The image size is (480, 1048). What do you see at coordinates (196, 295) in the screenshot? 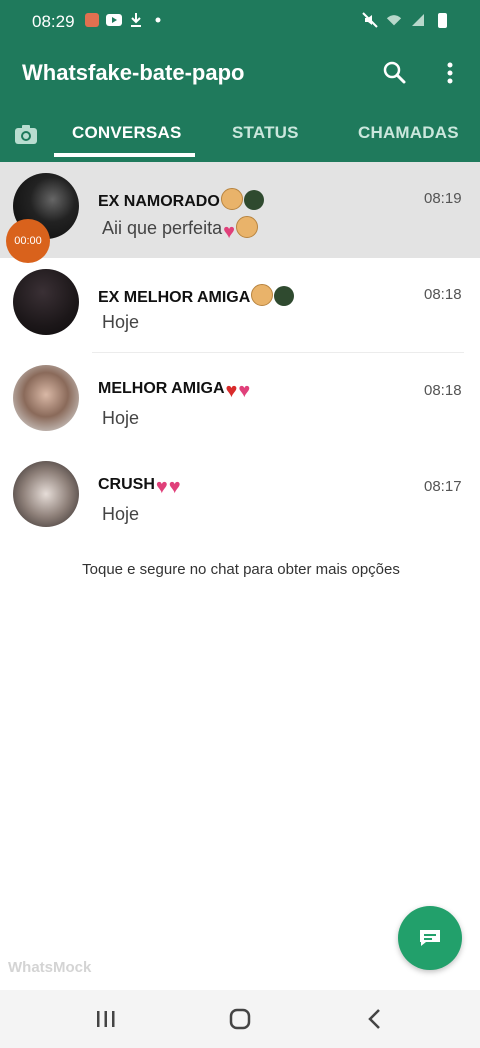
I see `chat-name: EX MELHOR AMIGA` at bounding box center [196, 295].